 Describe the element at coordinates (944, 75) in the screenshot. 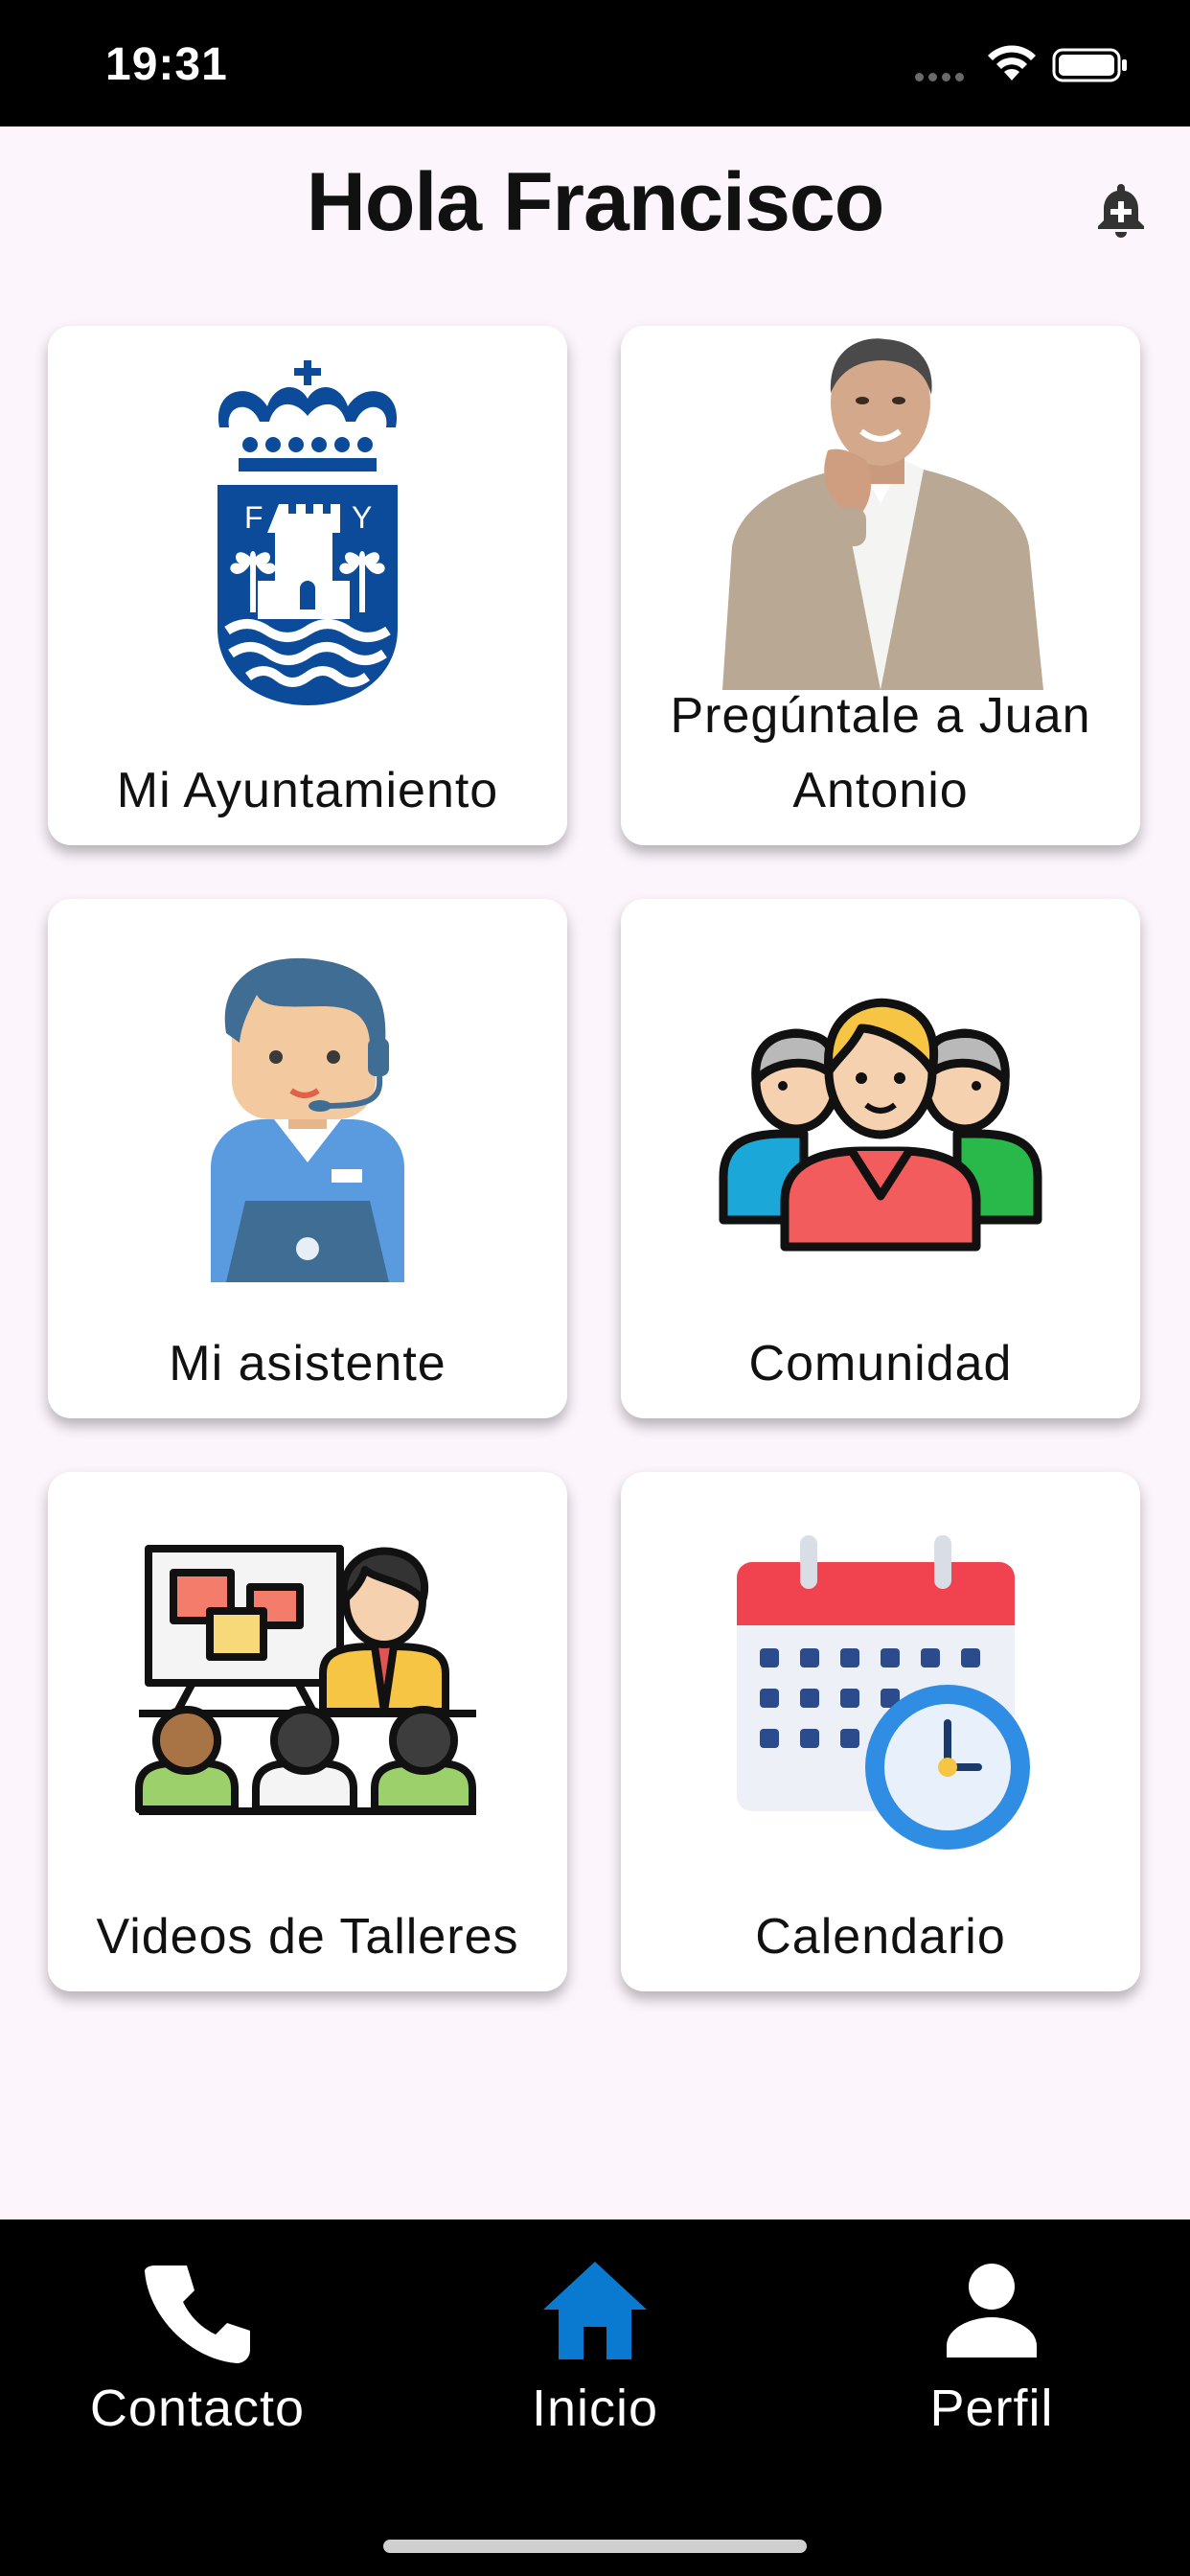

I see `signal-icon` at that location.